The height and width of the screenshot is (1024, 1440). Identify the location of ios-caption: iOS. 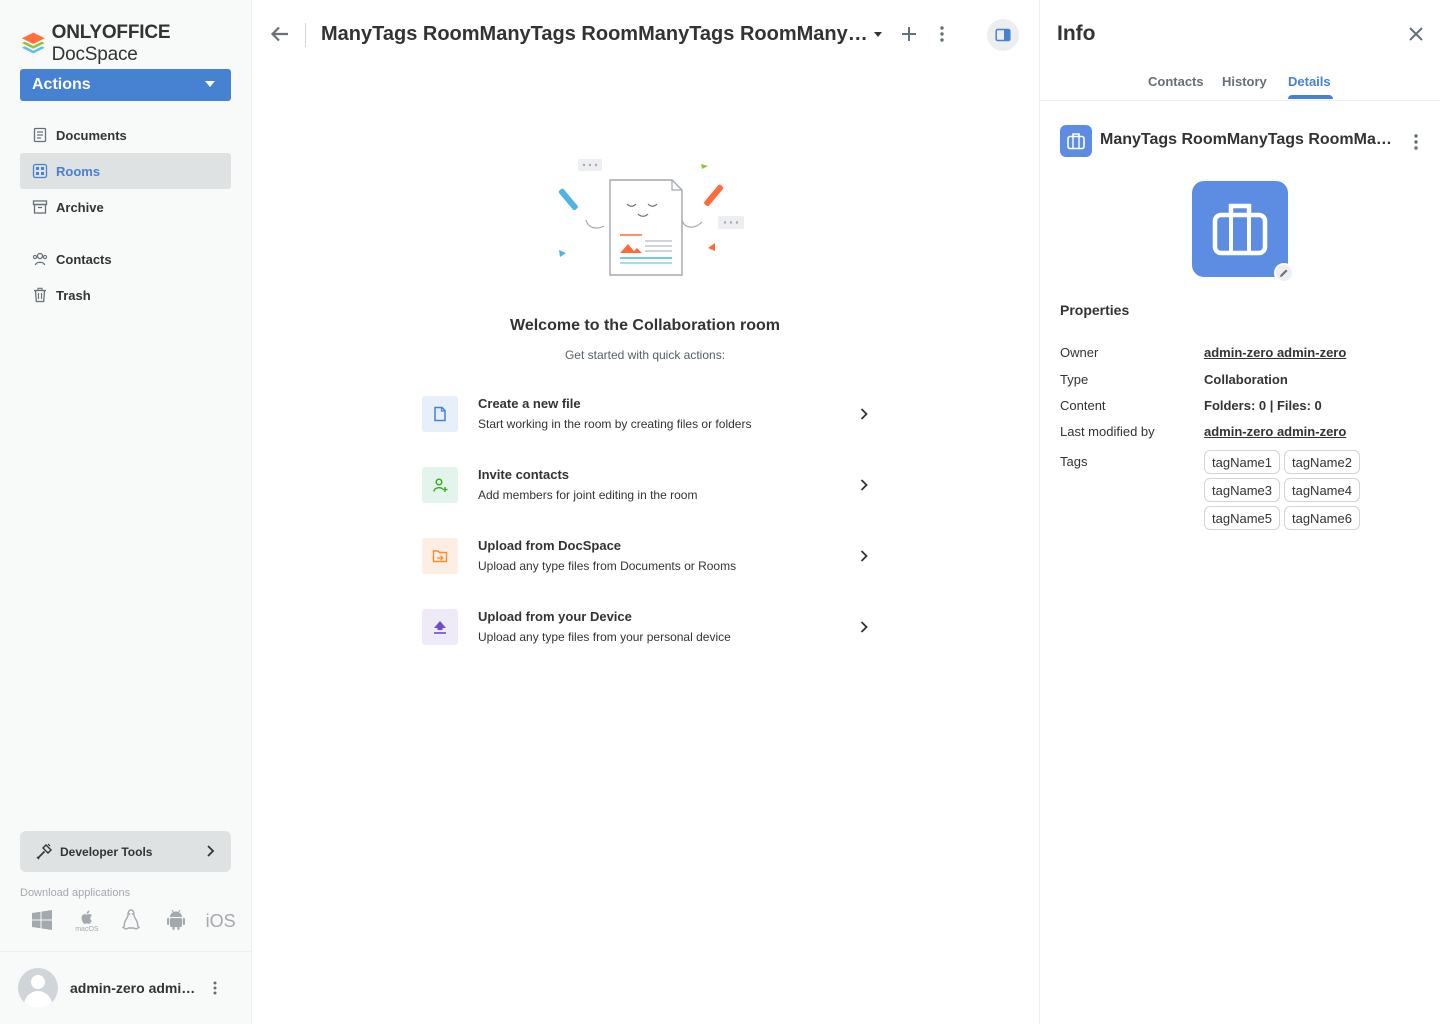
(220, 921).